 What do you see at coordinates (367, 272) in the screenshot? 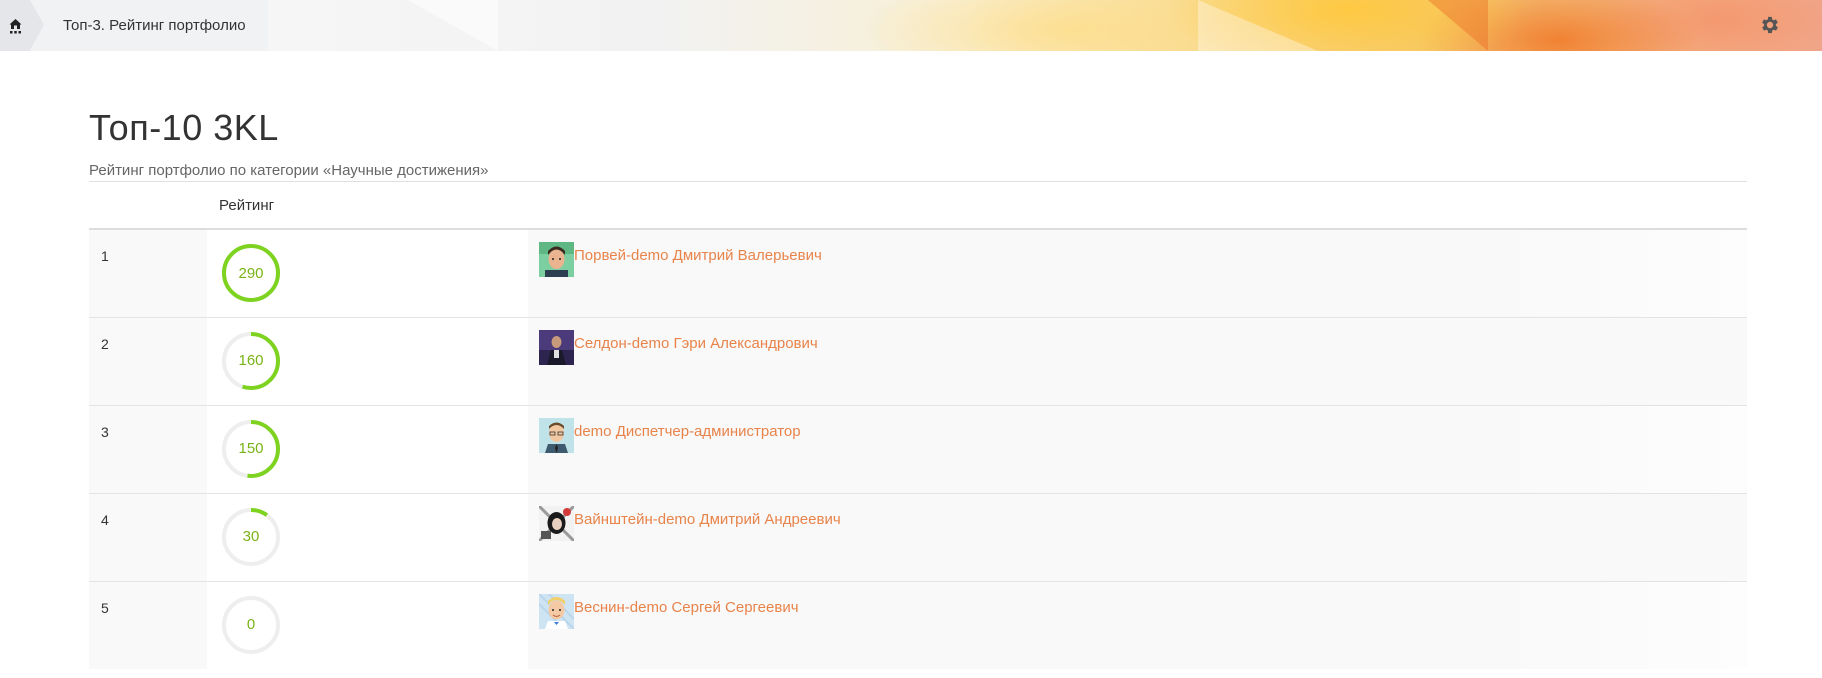
I see `rating-cell: 290` at bounding box center [367, 272].